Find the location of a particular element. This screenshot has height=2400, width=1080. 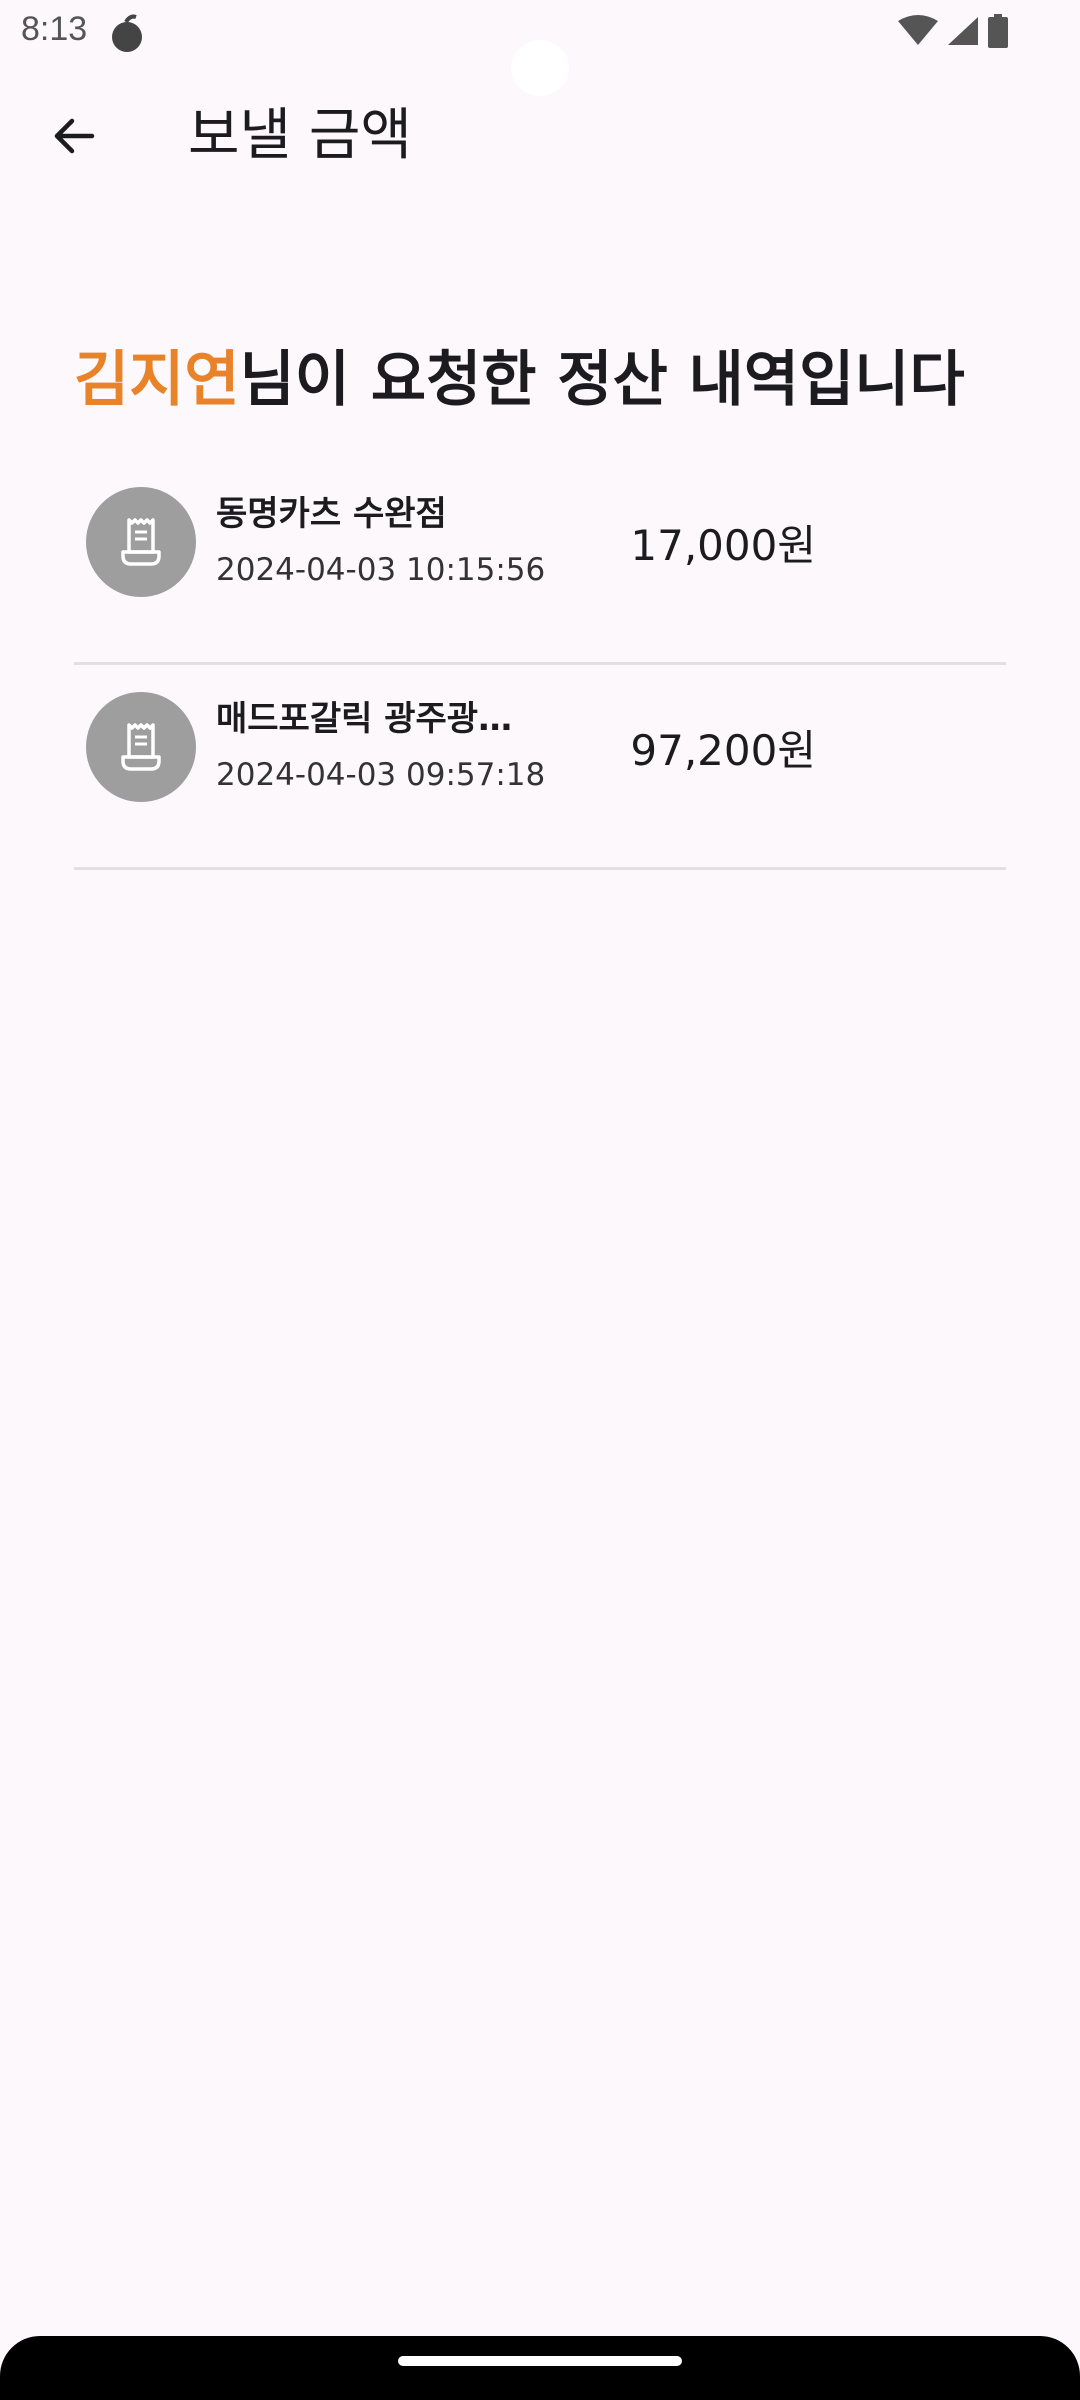

system-nav-bar is located at coordinates (540, 2368).